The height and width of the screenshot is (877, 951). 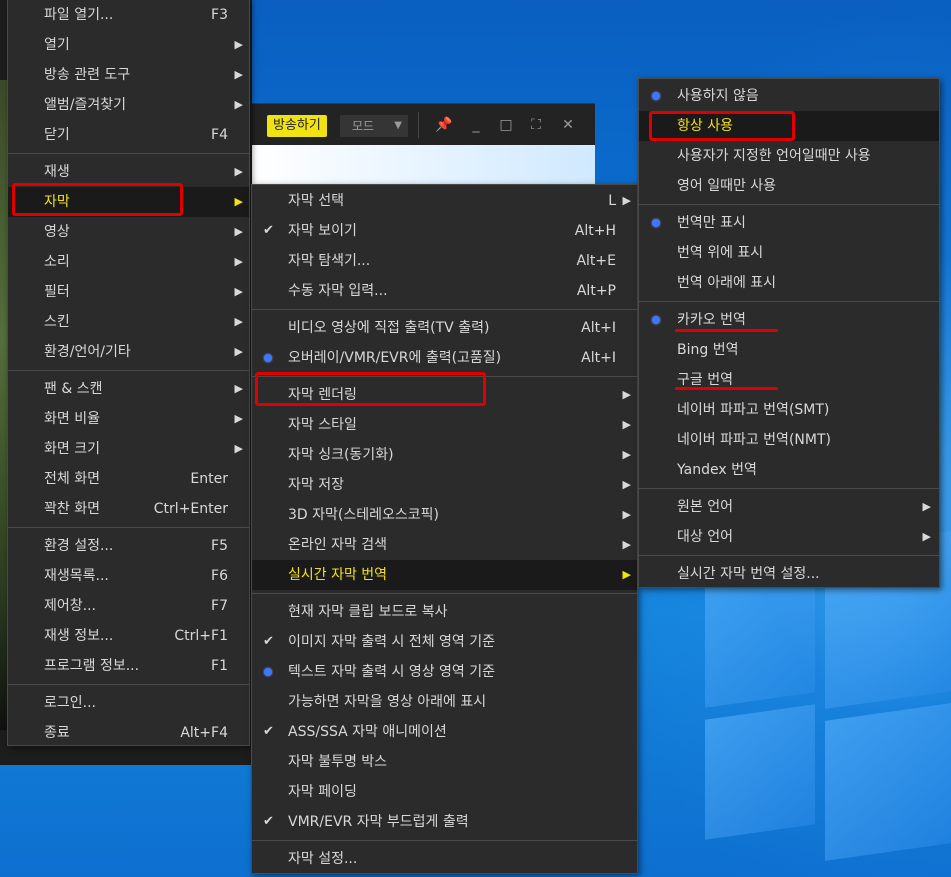 What do you see at coordinates (322, 231) in the screenshot?
I see `subtitle-menu-item-label: 자막 보이기` at bounding box center [322, 231].